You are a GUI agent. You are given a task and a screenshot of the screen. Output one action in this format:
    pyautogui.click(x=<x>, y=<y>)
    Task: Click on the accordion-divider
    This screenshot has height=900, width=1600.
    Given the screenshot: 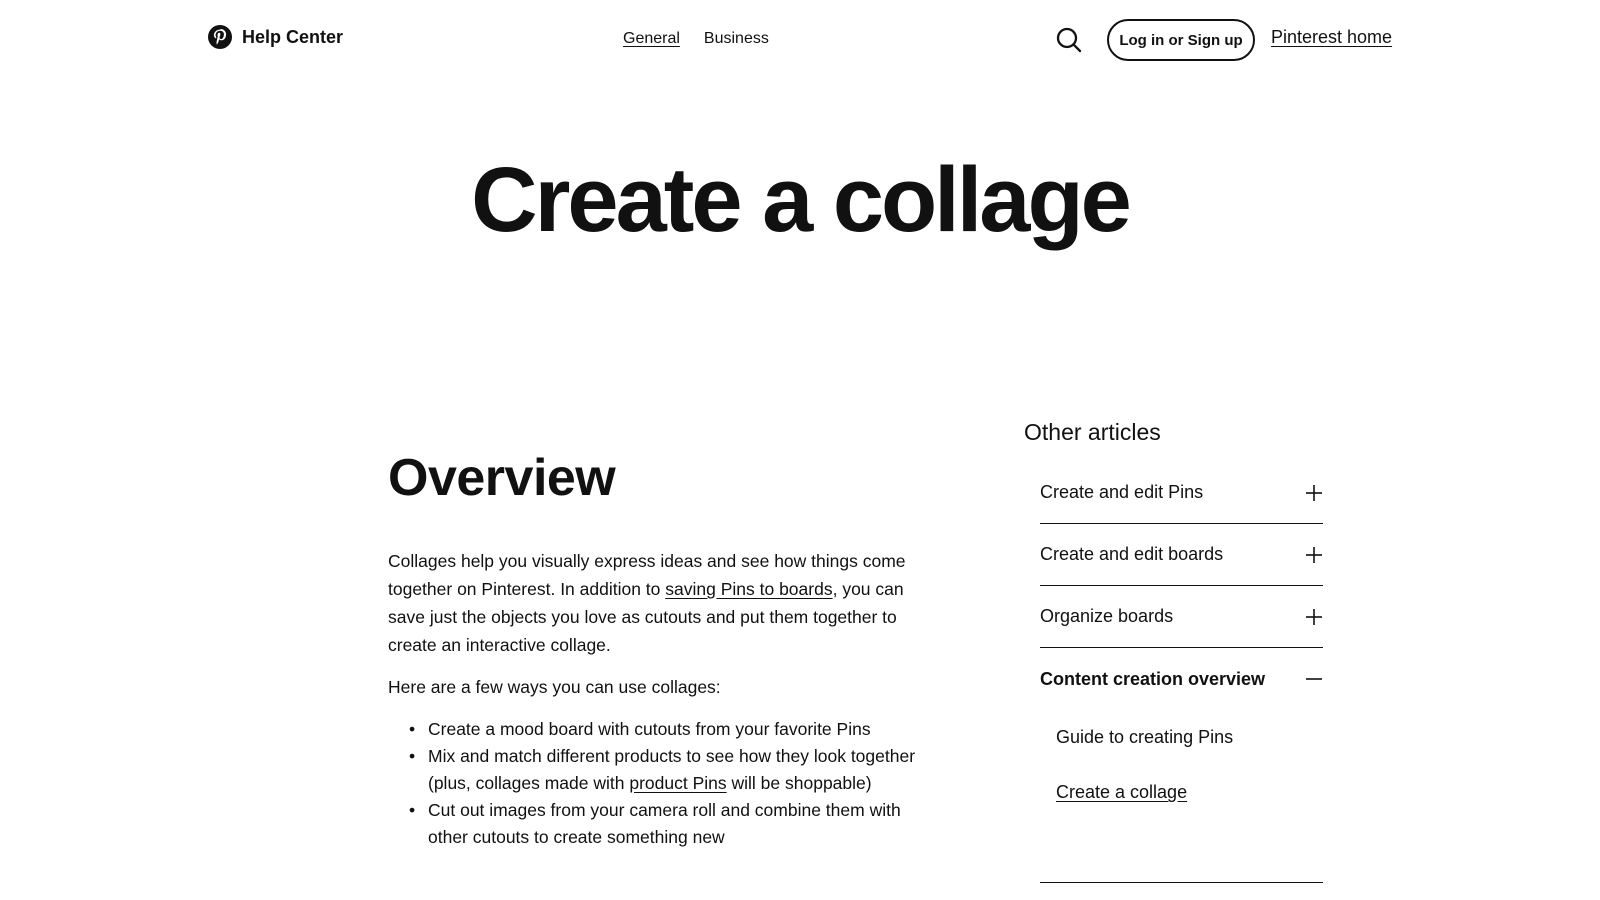 What is the action you would take?
    pyautogui.click(x=1181, y=882)
    